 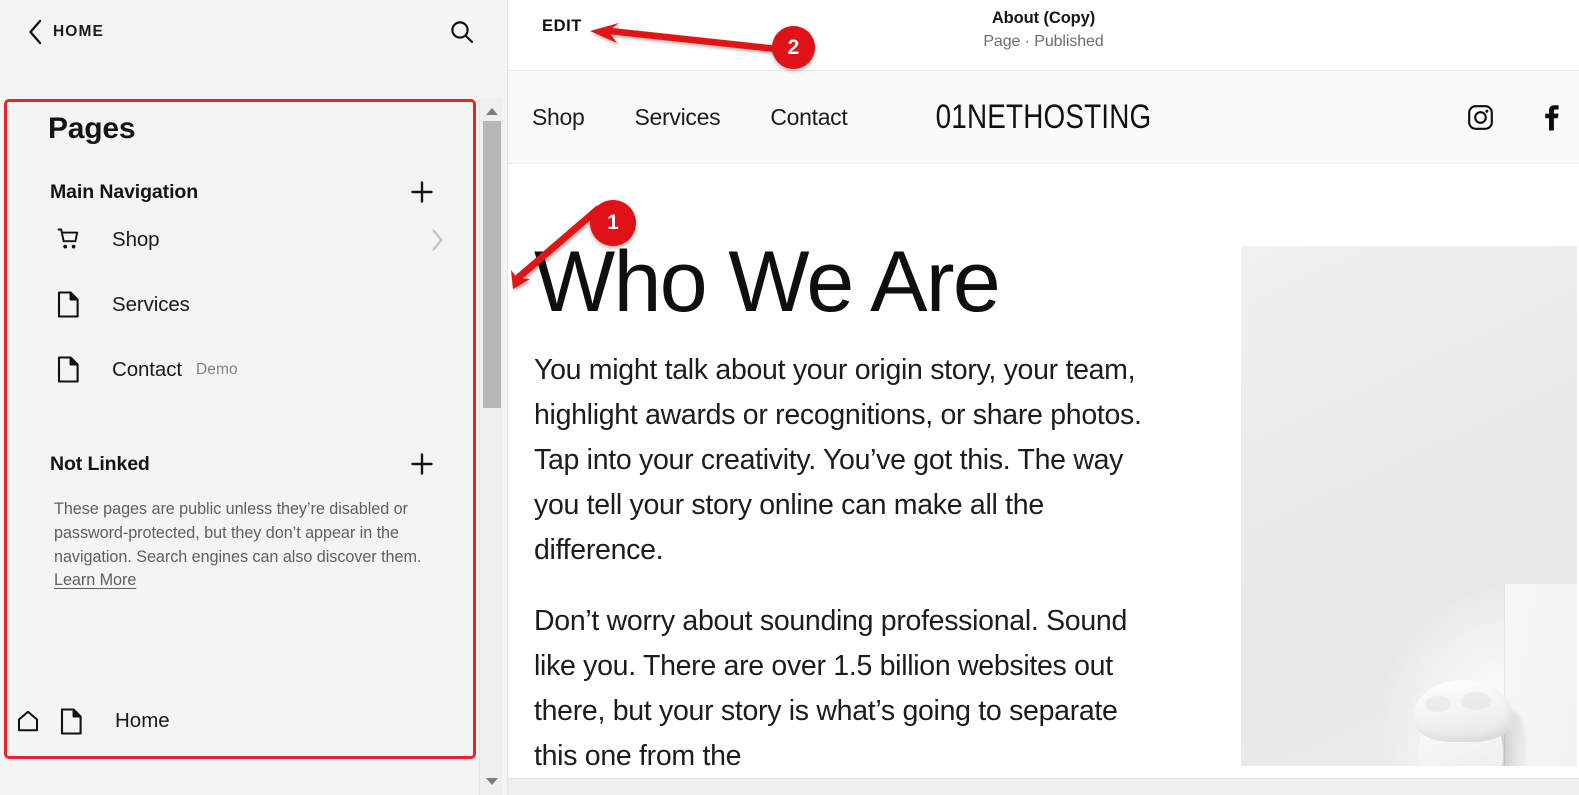 I want to click on sidebar-item-label: Shop, so click(x=136, y=239).